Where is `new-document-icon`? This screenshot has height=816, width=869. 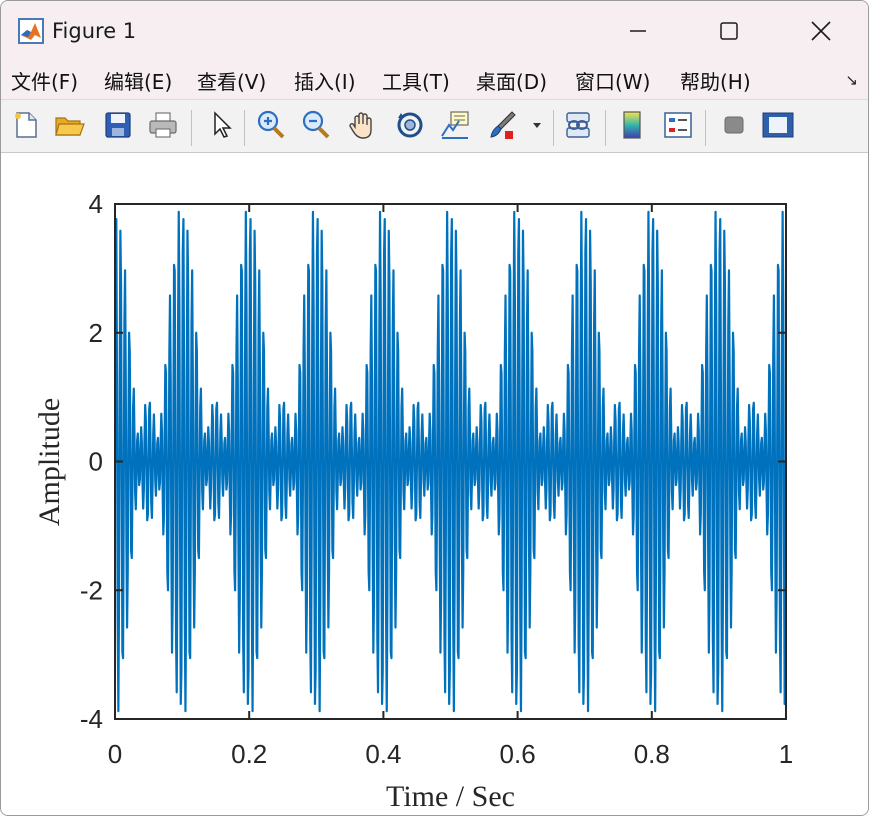 new-document-icon is located at coordinates (26, 125).